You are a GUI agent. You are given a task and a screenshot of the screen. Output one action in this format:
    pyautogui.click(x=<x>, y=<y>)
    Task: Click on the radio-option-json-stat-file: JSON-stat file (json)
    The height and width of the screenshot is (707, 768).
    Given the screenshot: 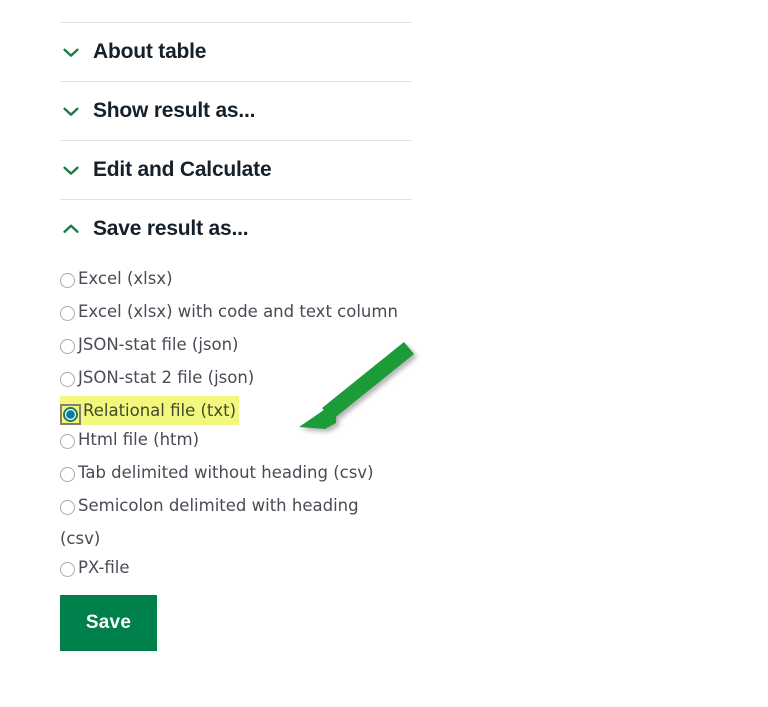 What is the action you would take?
    pyautogui.click(x=230, y=346)
    